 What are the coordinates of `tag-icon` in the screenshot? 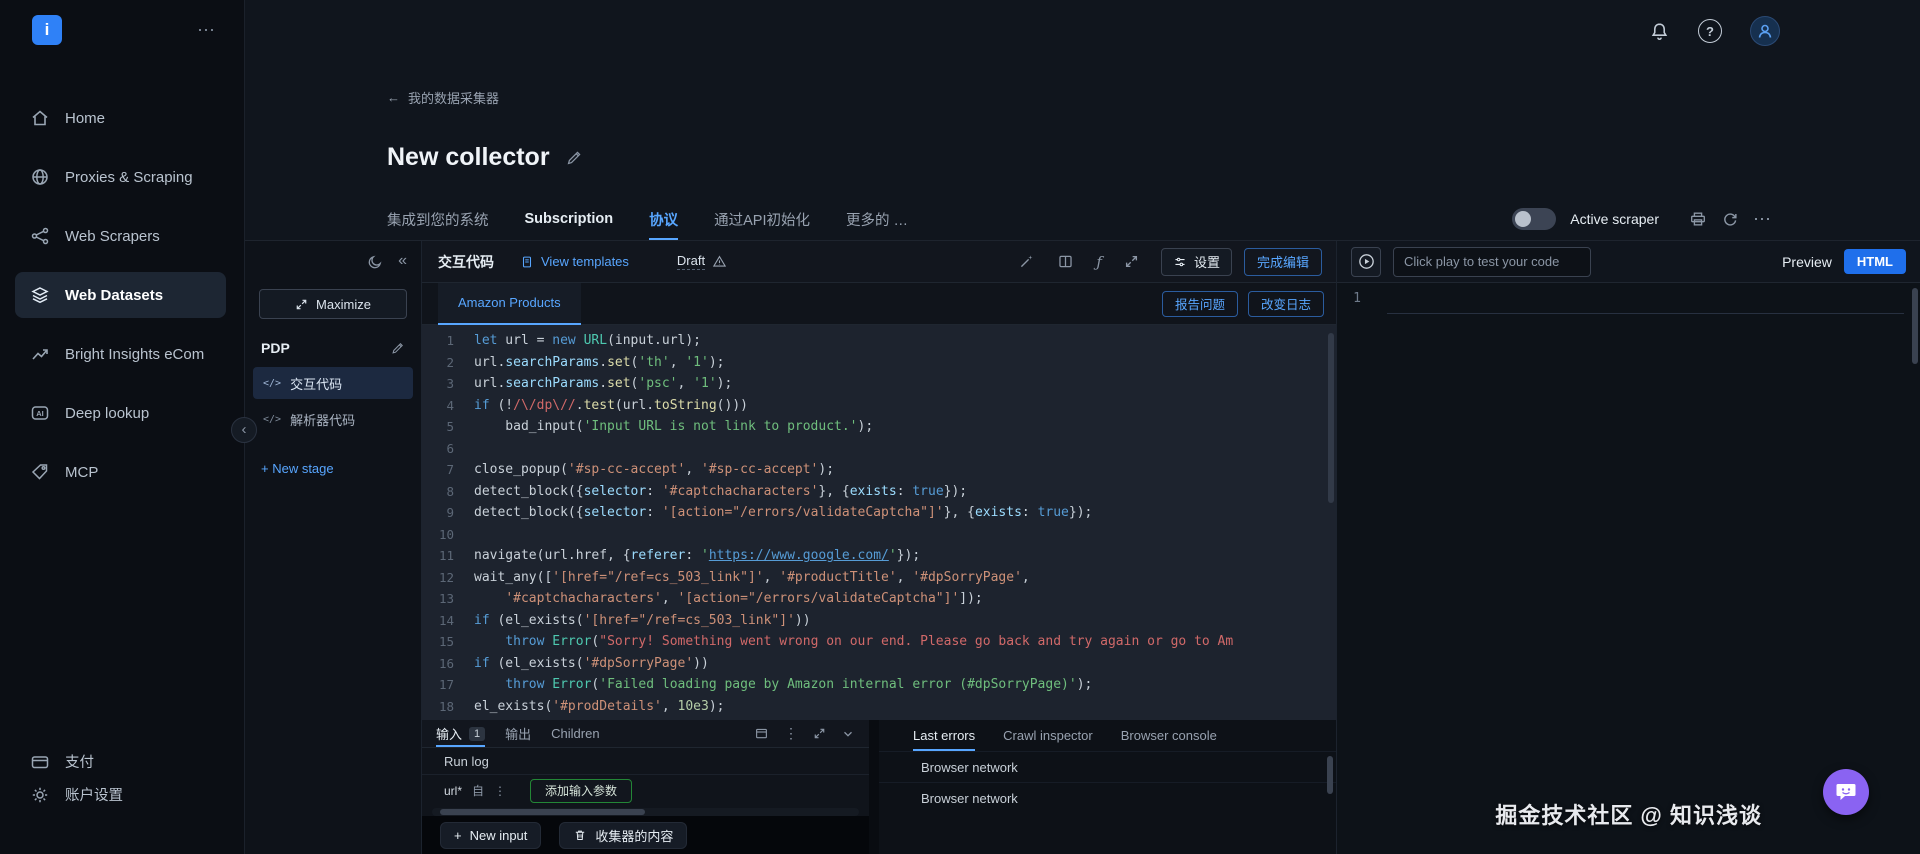 It's located at (40, 472).